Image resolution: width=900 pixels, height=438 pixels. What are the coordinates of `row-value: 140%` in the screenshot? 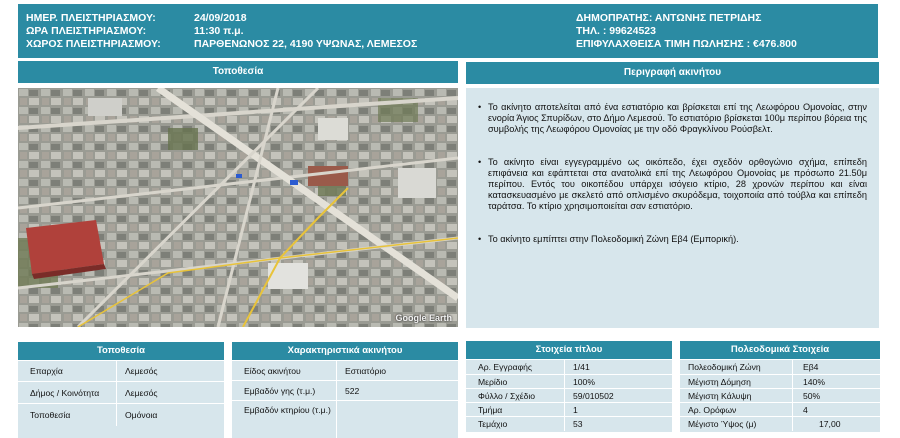 It's located at (836, 382).